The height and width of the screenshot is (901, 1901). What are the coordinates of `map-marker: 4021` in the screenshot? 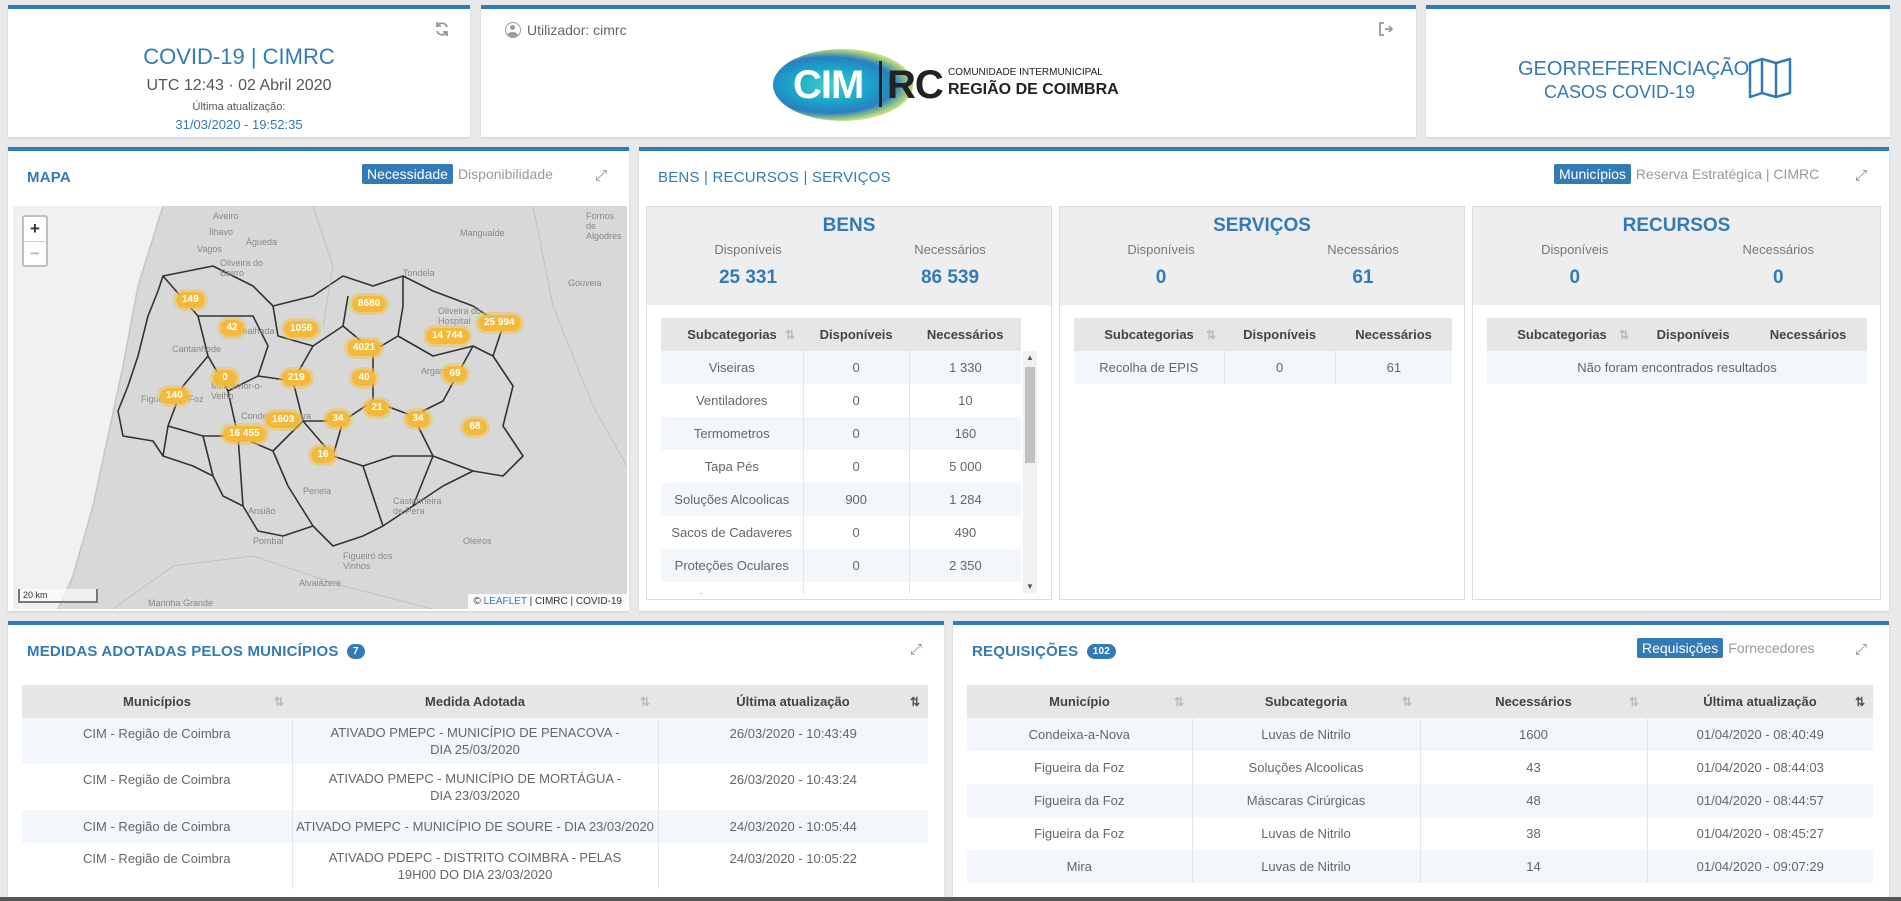 It's located at (364, 348).